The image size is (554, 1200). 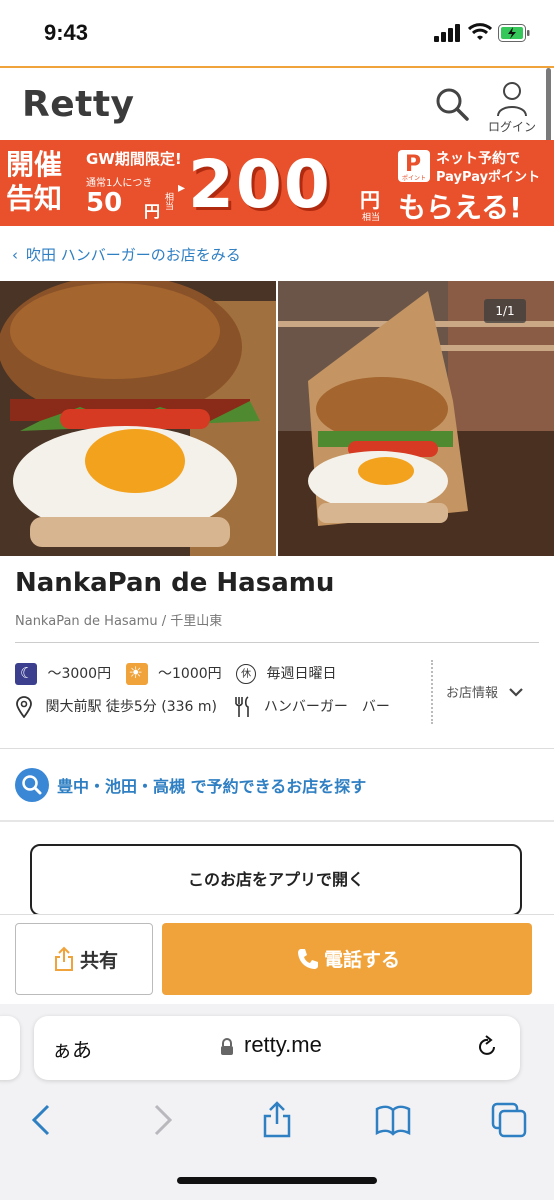 What do you see at coordinates (119, 621) in the screenshot?
I see `restaurant-subtitle: NankaPan de Hasamu / 千里山東` at bounding box center [119, 621].